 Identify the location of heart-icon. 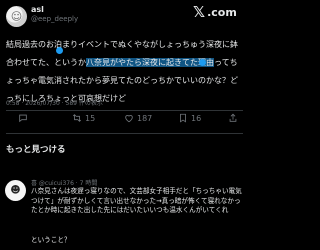
(129, 119).